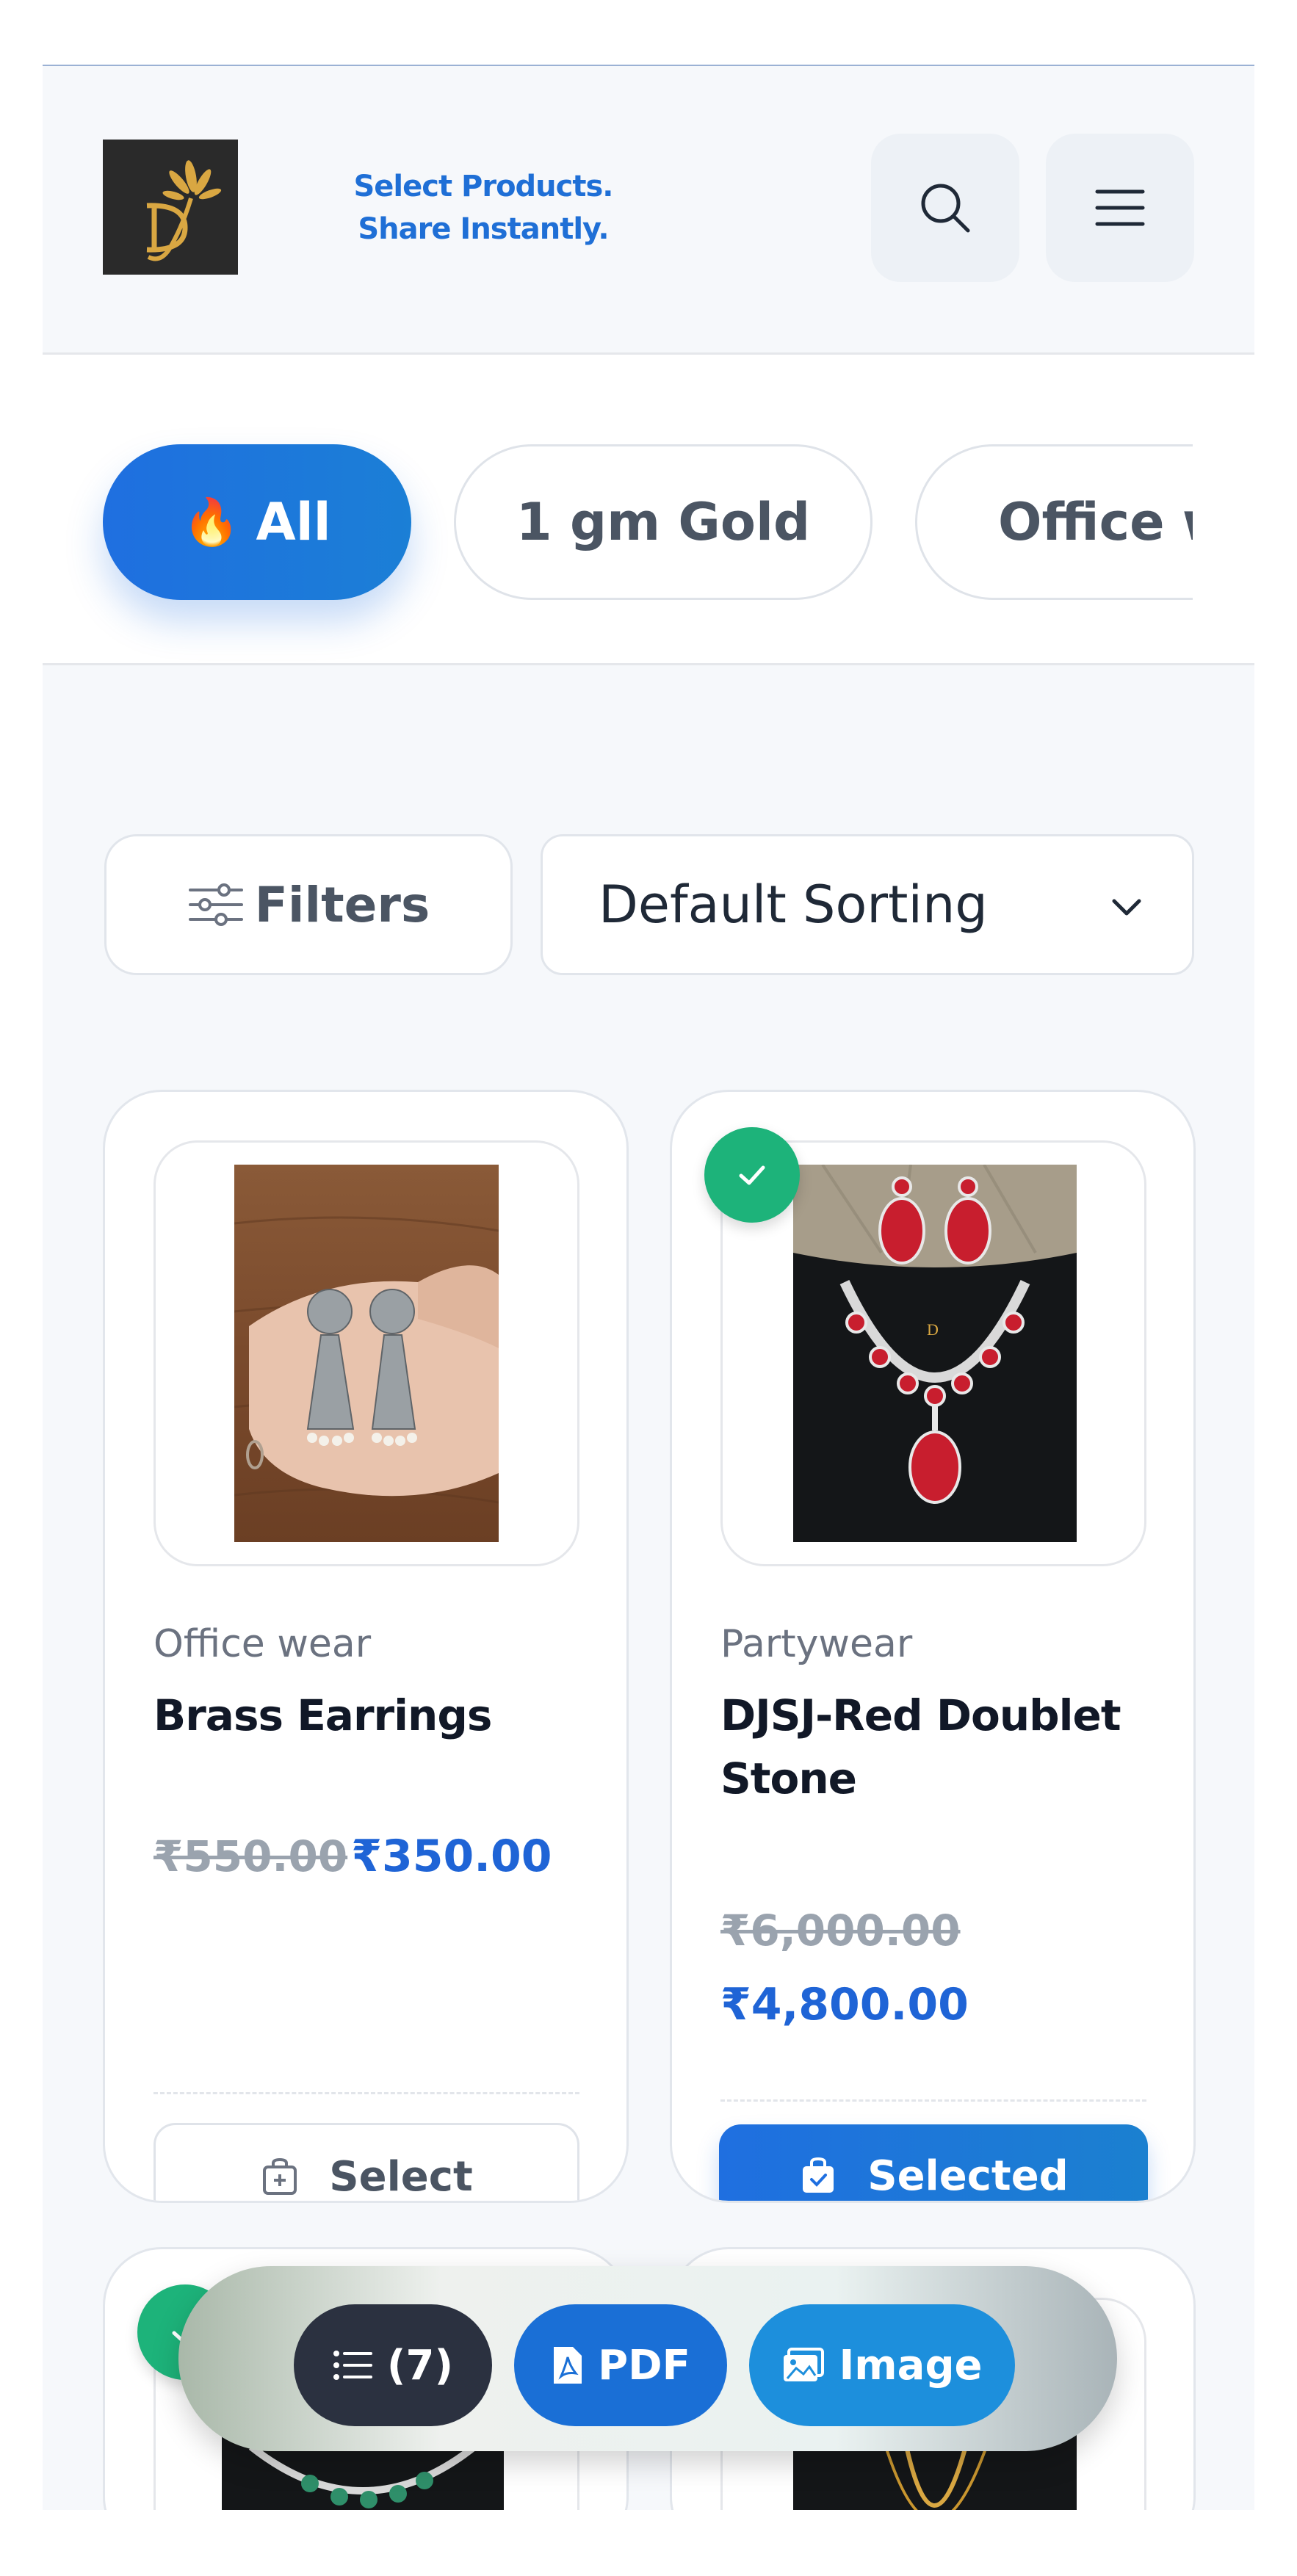 The width and height of the screenshot is (1297, 2576). I want to click on image-gallery-icon, so click(804, 2364).